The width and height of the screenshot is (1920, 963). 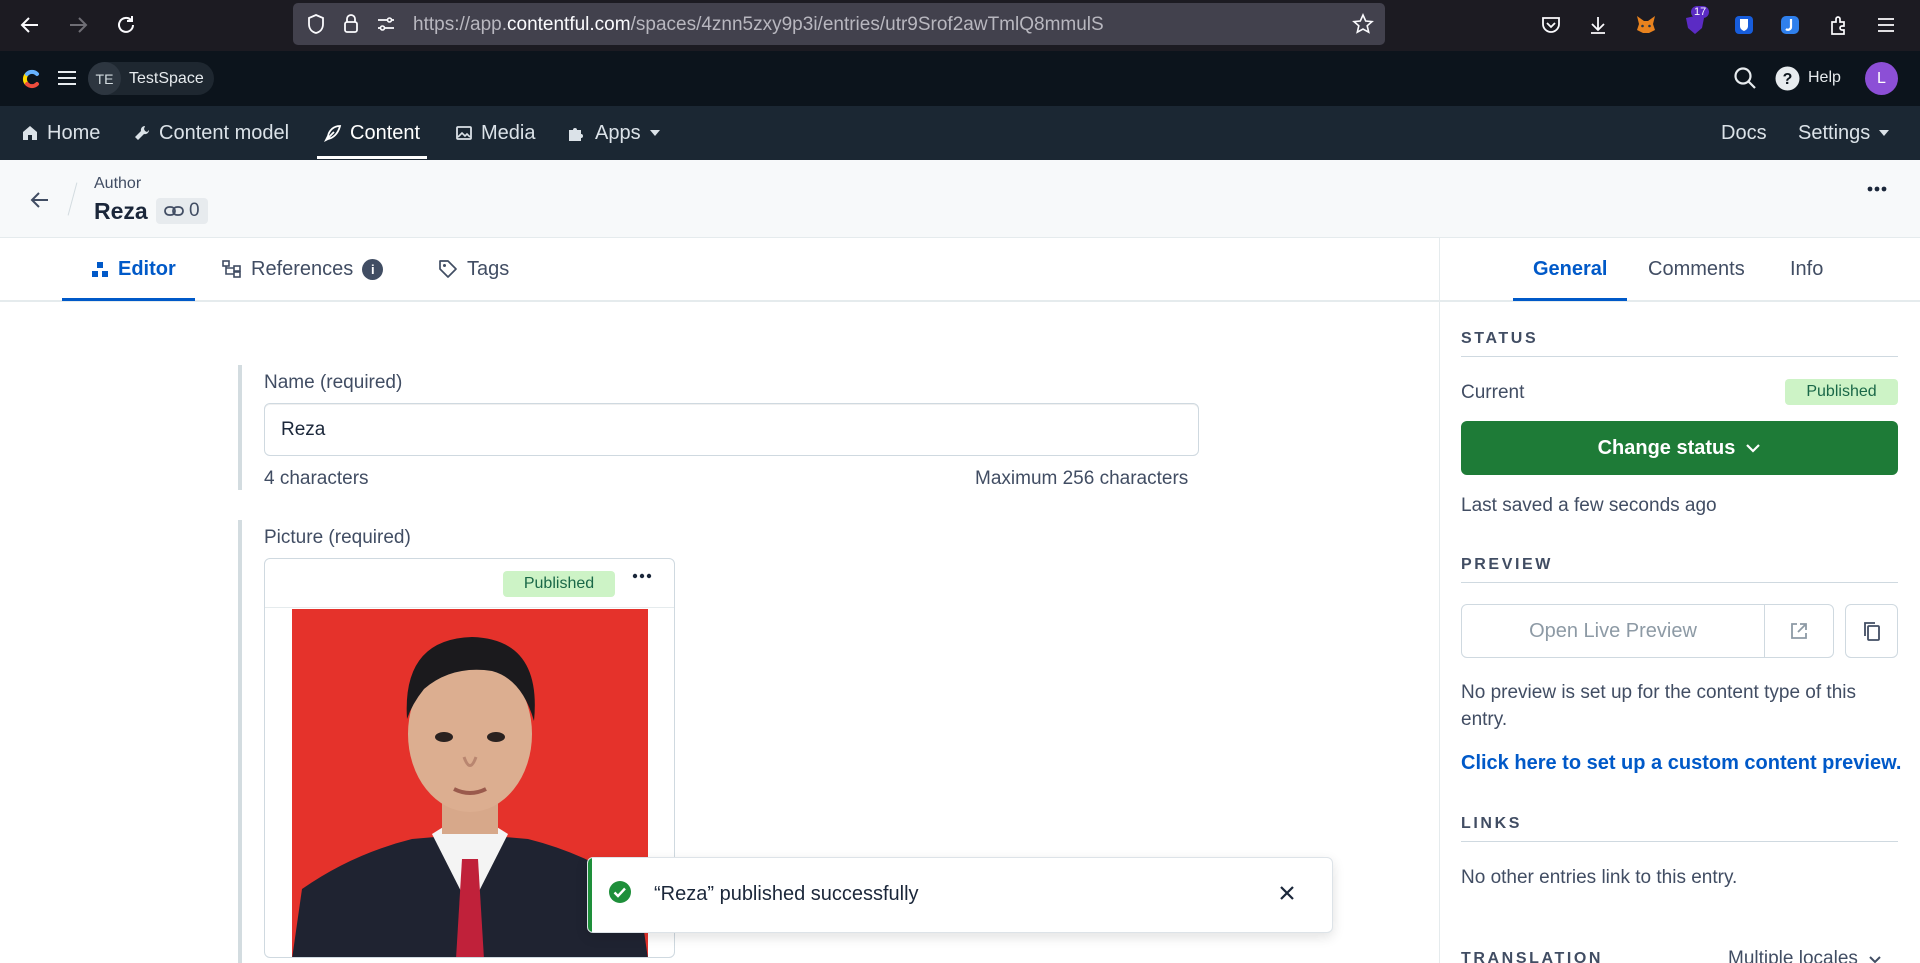 I want to click on lock-icon, so click(x=351, y=24).